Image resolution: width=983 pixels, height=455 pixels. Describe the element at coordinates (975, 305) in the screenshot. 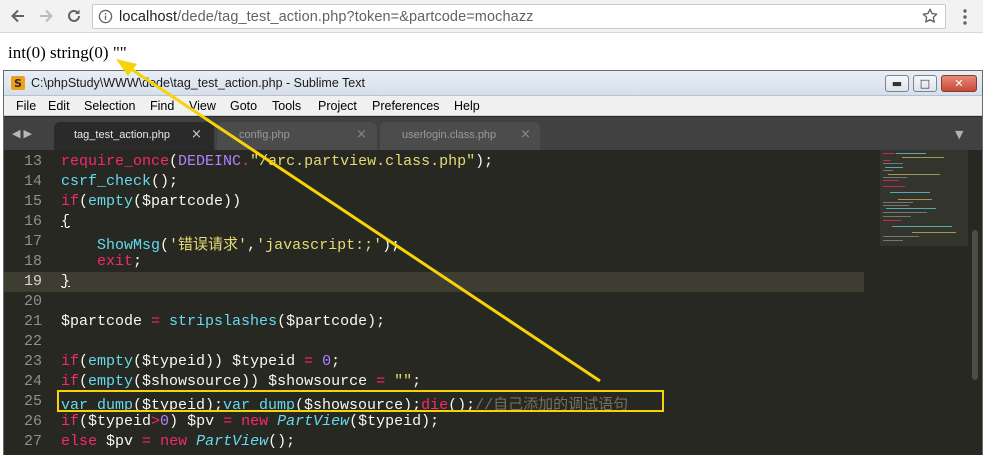

I see `scrollbar-thumb` at that location.